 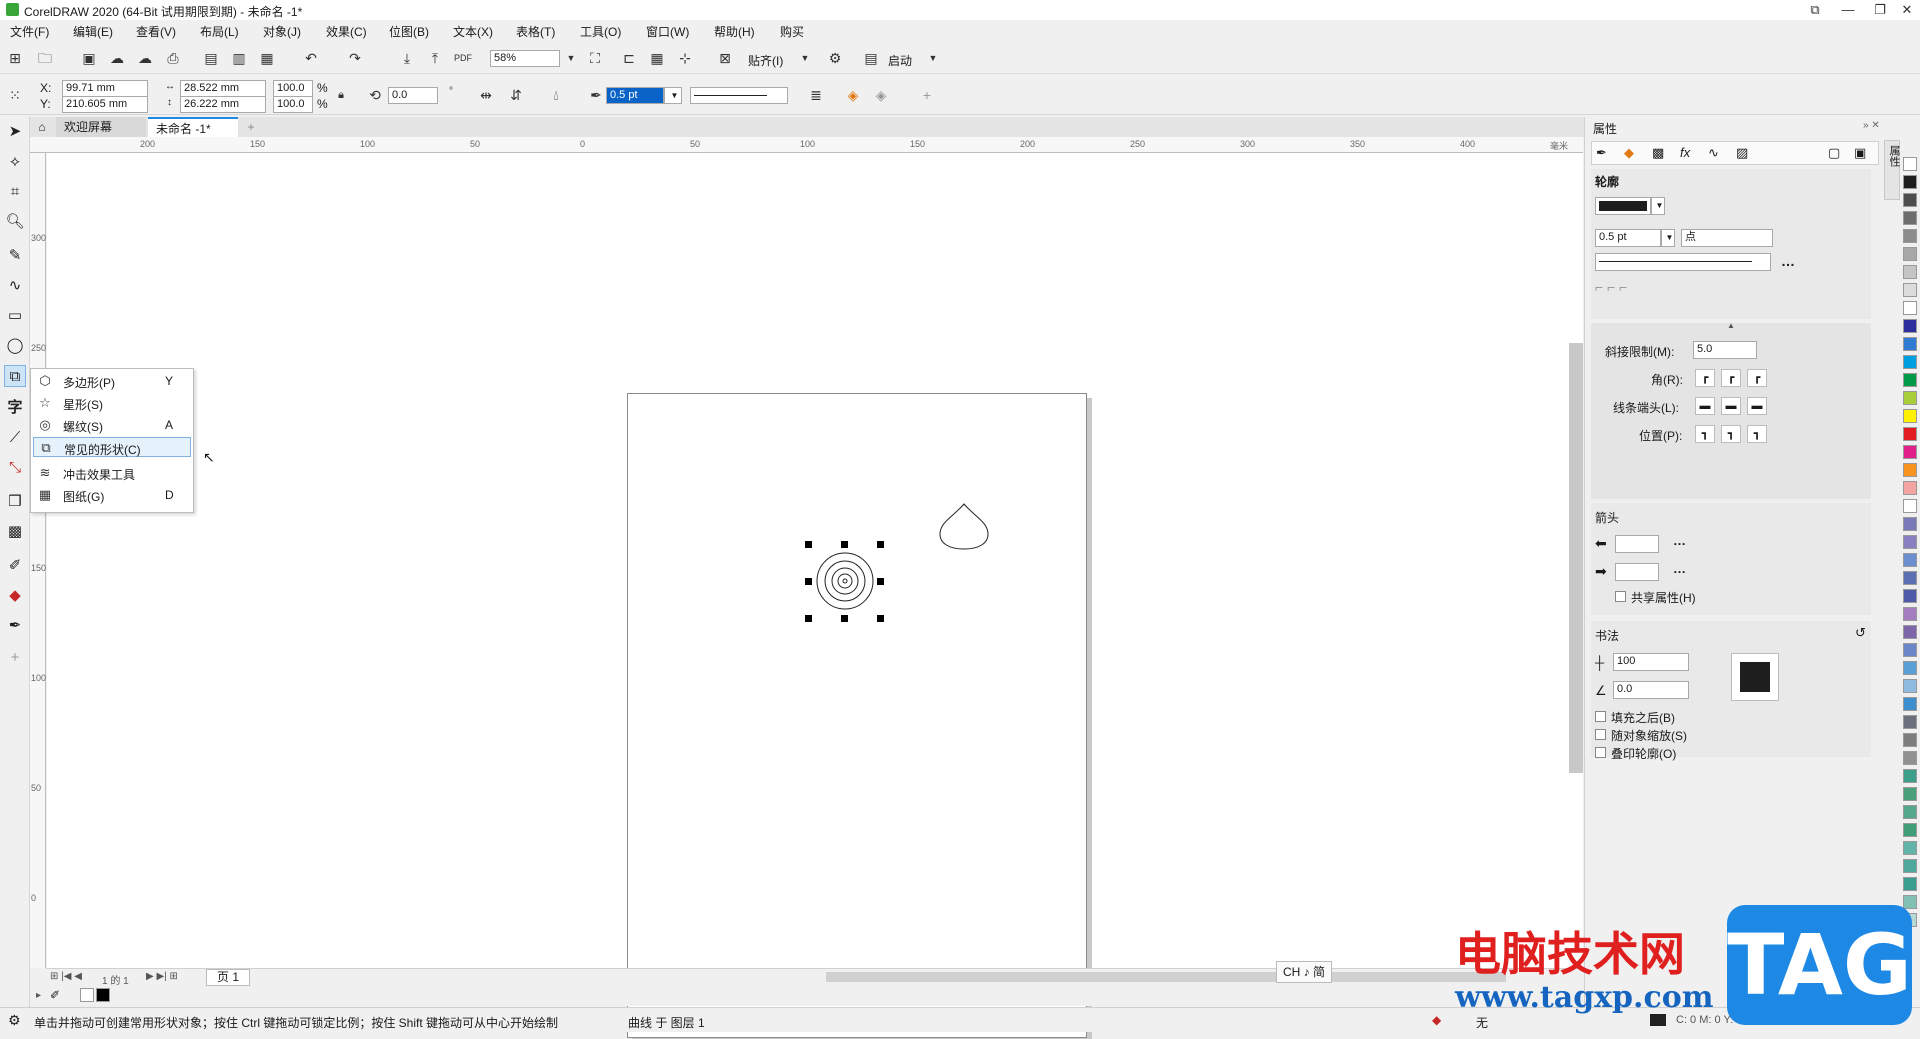 I want to click on units-select: 点, so click(x=1727, y=238).